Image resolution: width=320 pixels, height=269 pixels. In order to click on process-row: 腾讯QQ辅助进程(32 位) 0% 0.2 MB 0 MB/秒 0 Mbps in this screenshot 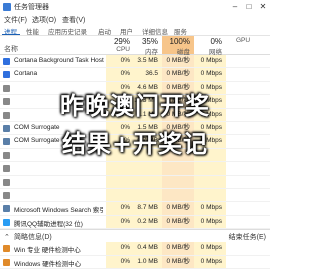, I will do `click(135, 222)`.